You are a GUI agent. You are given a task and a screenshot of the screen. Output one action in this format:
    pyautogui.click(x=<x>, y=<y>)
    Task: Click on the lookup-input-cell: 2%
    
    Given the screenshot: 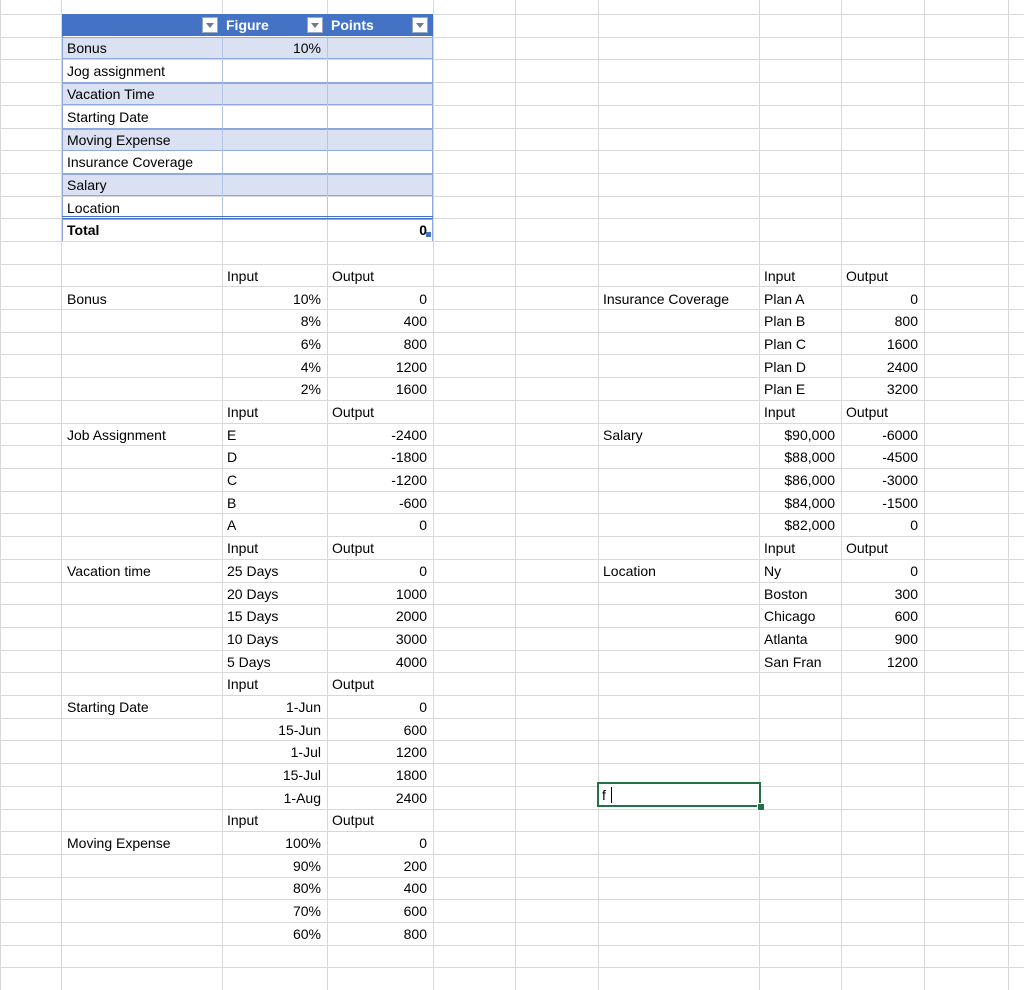 What is the action you would take?
    pyautogui.click(x=274, y=389)
    